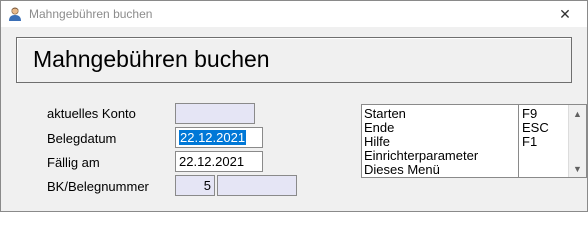 The height and width of the screenshot is (240, 588). I want to click on menu-item-einrichterparameter: Einrichterparameter, so click(466, 156).